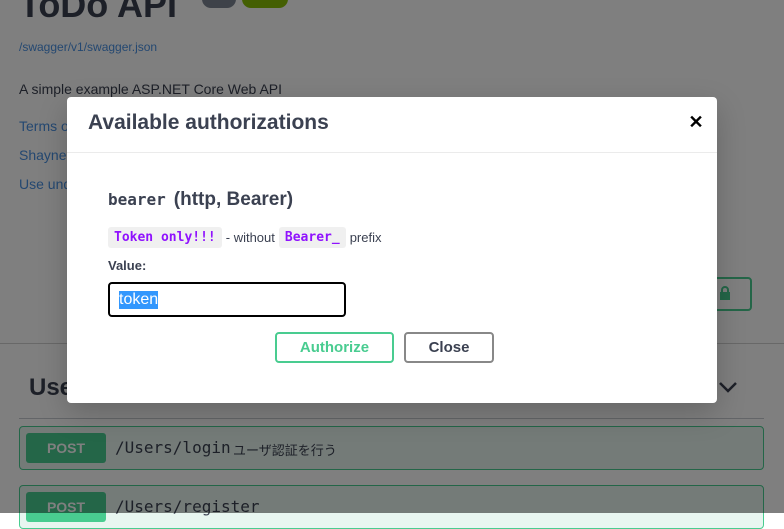  I want to click on scheme-heading: bearer (http, Bearer), so click(200, 200).